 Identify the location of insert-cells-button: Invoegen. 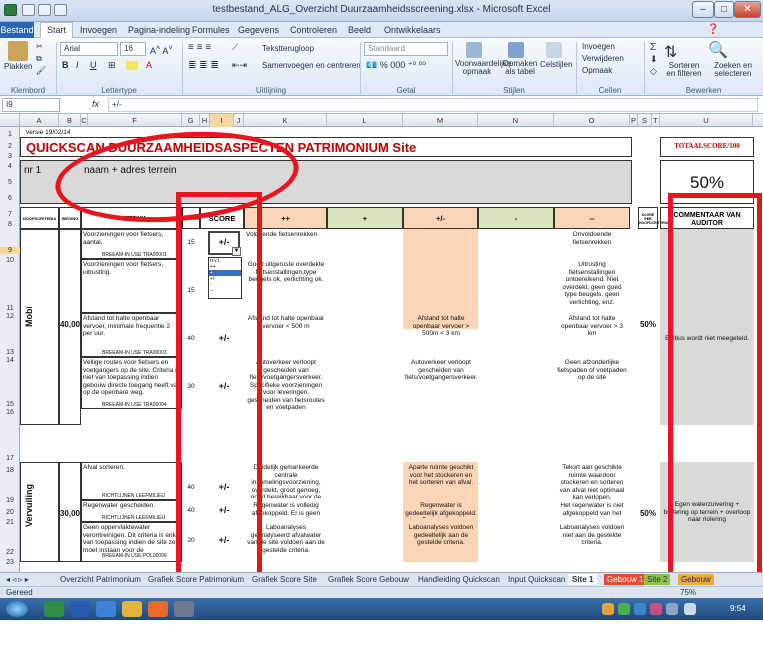
(598, 46).